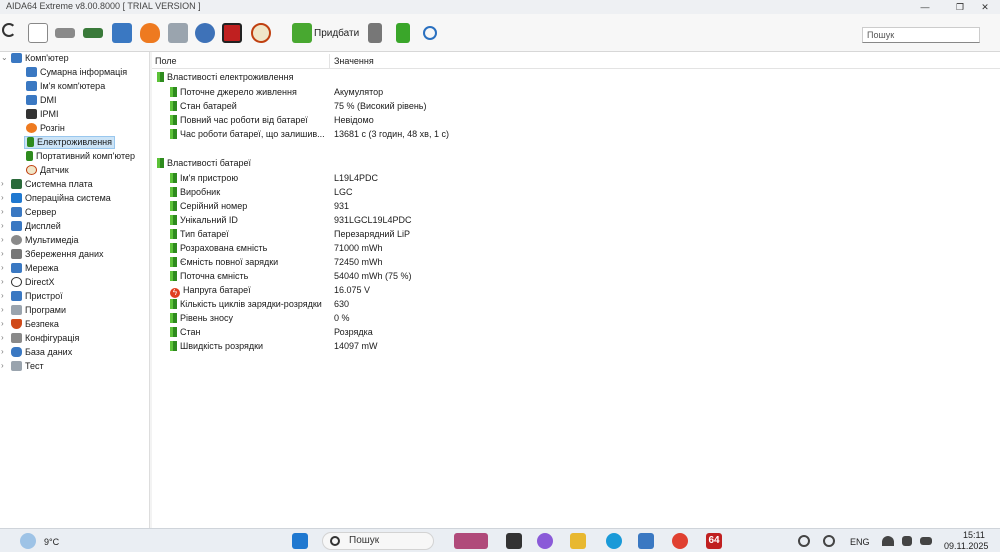 This screenshot has height=552, width=1000. What do you see at coordinates (225, 77) in the screenshot?
I see `group-power-properties: Властивості електроживлення` at bounding box center [225, 77].